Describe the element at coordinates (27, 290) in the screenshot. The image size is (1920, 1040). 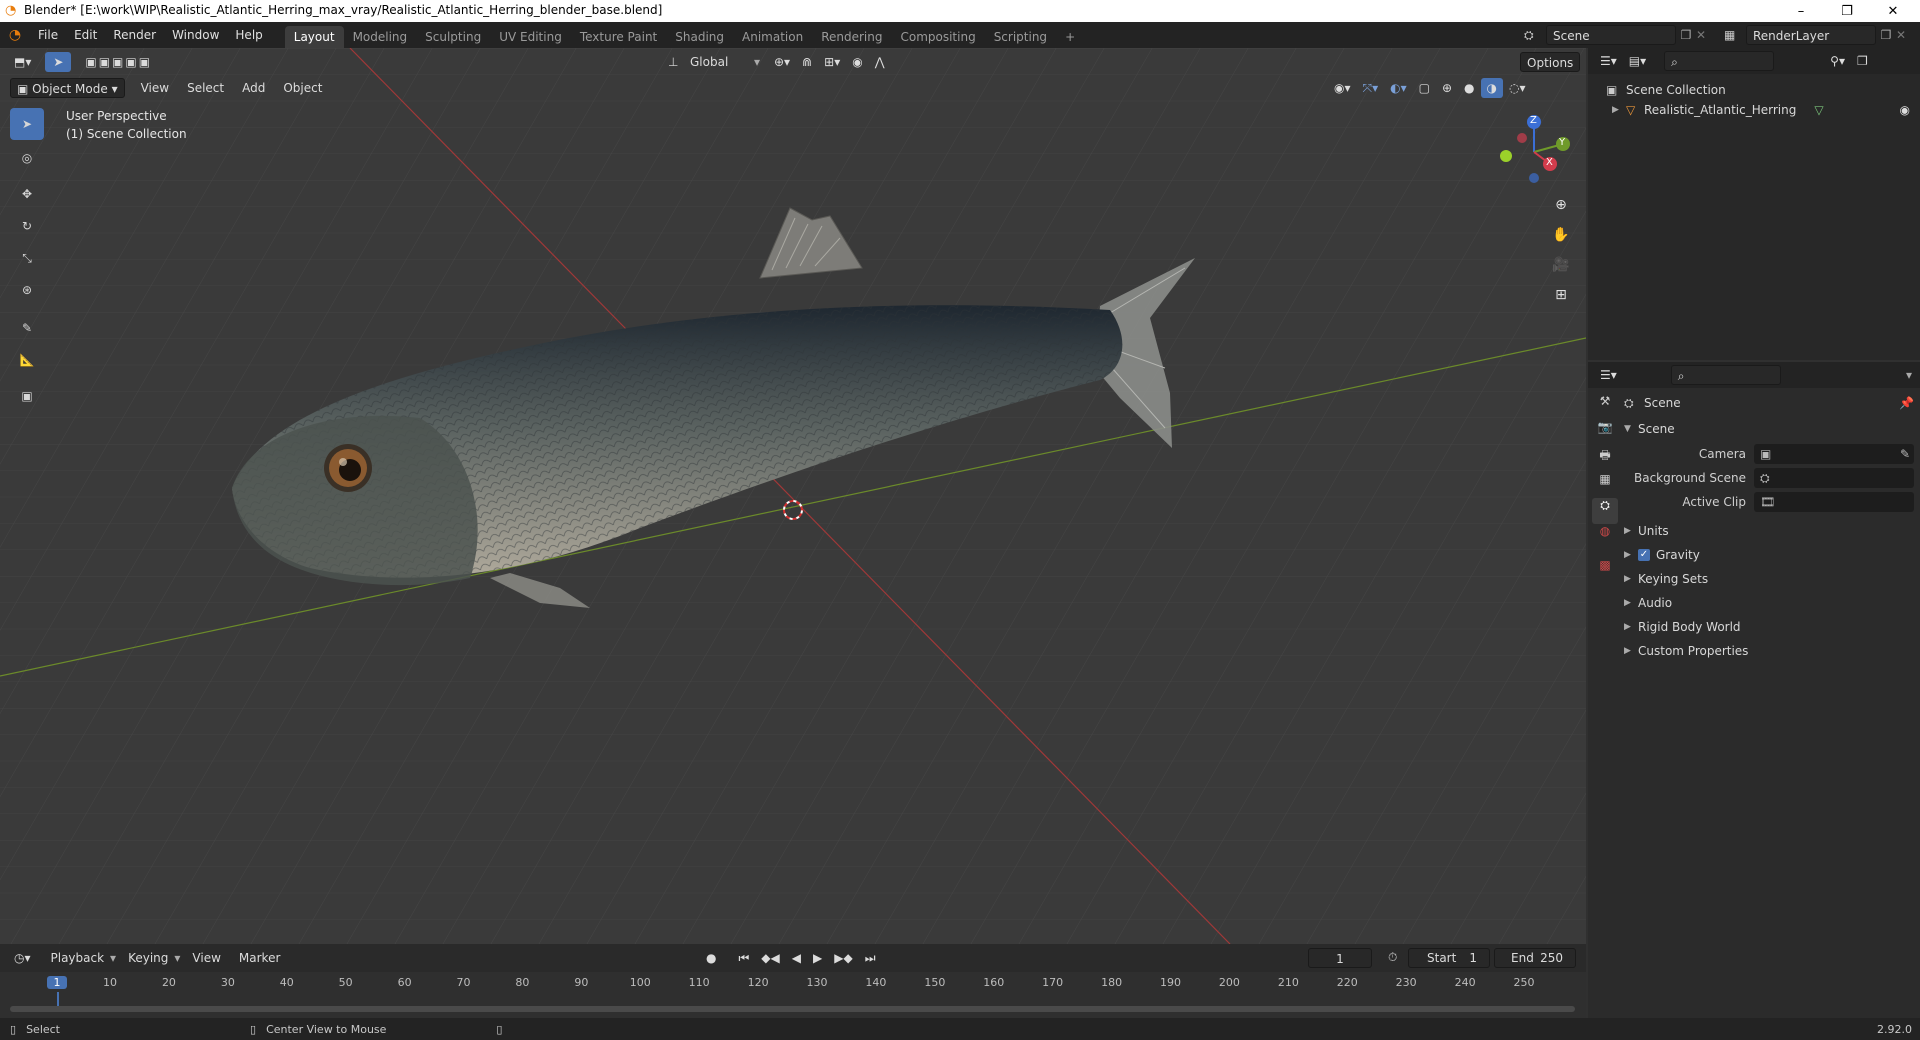
I see `transform-tool: ⊛` at that location.